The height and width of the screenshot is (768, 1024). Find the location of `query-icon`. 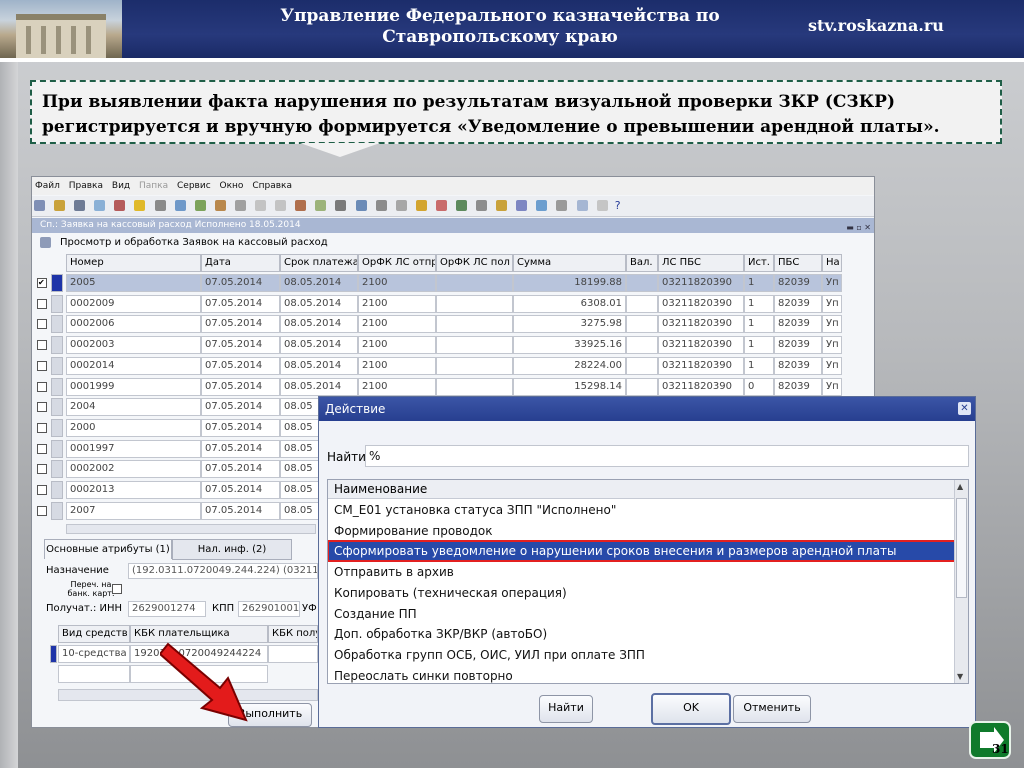

query-icon is located at coordinates (401, 205).